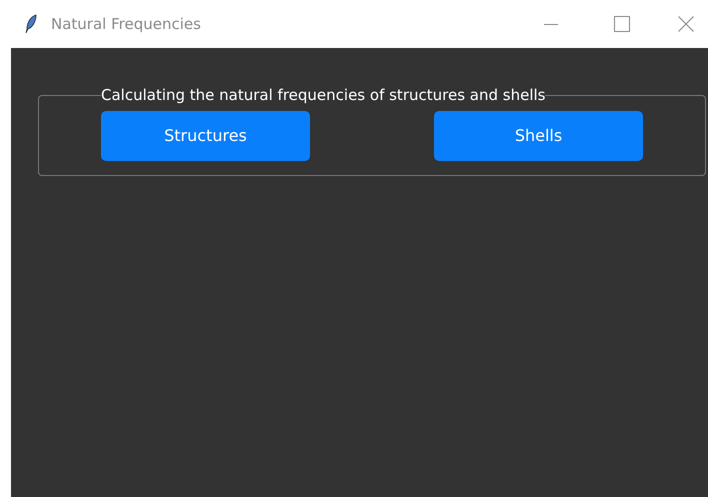  What do you see at coordinates (686, 24) in the screenshot?
I see `close-icon` at bounding box center [686, 24].